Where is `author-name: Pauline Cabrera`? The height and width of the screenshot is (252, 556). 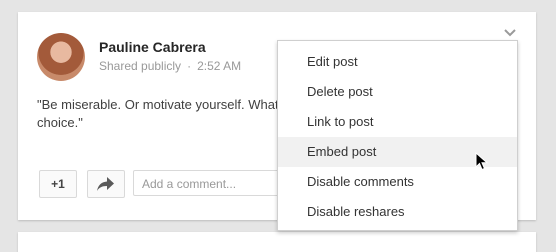
author-name: Pauline Cabrera is located at coordinates (152, 47).